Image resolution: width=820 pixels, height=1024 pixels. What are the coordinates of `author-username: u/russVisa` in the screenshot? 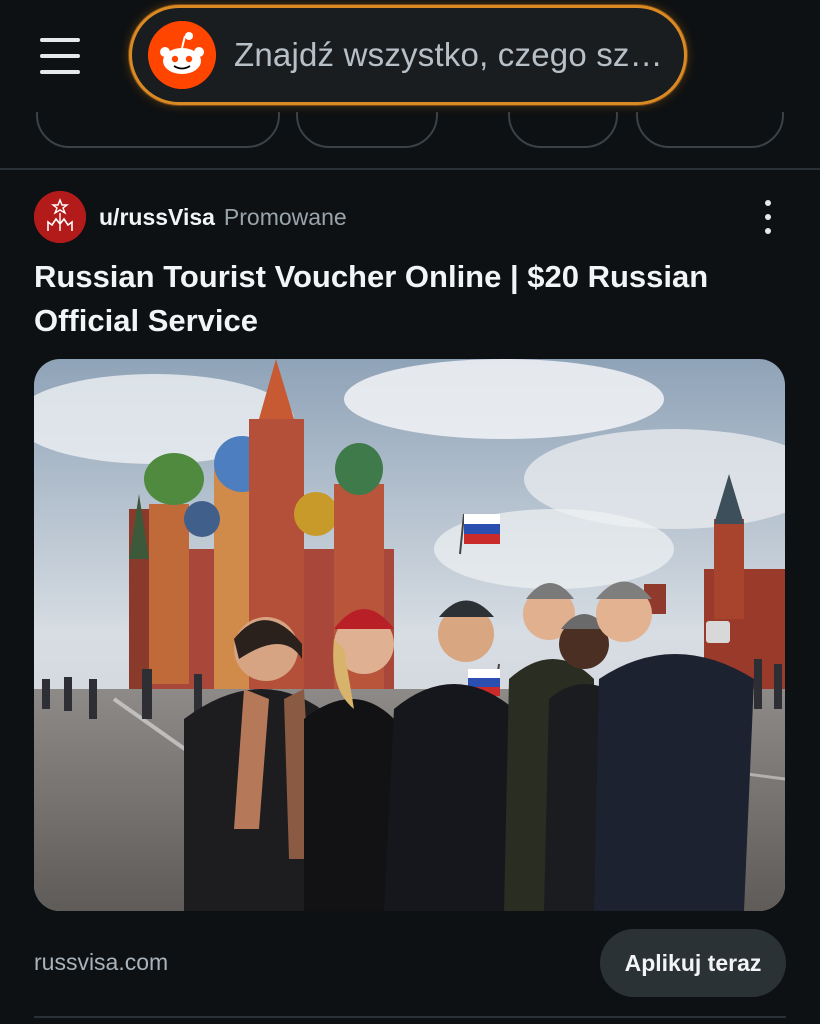 It's located at (157, 217).